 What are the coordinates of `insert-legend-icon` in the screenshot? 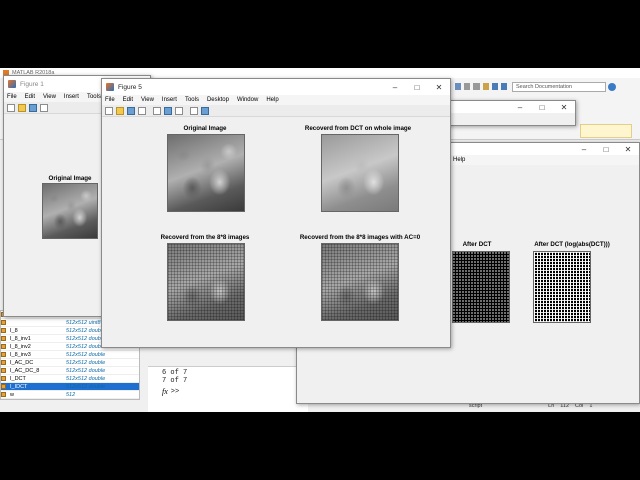 It's located at (179, 110).